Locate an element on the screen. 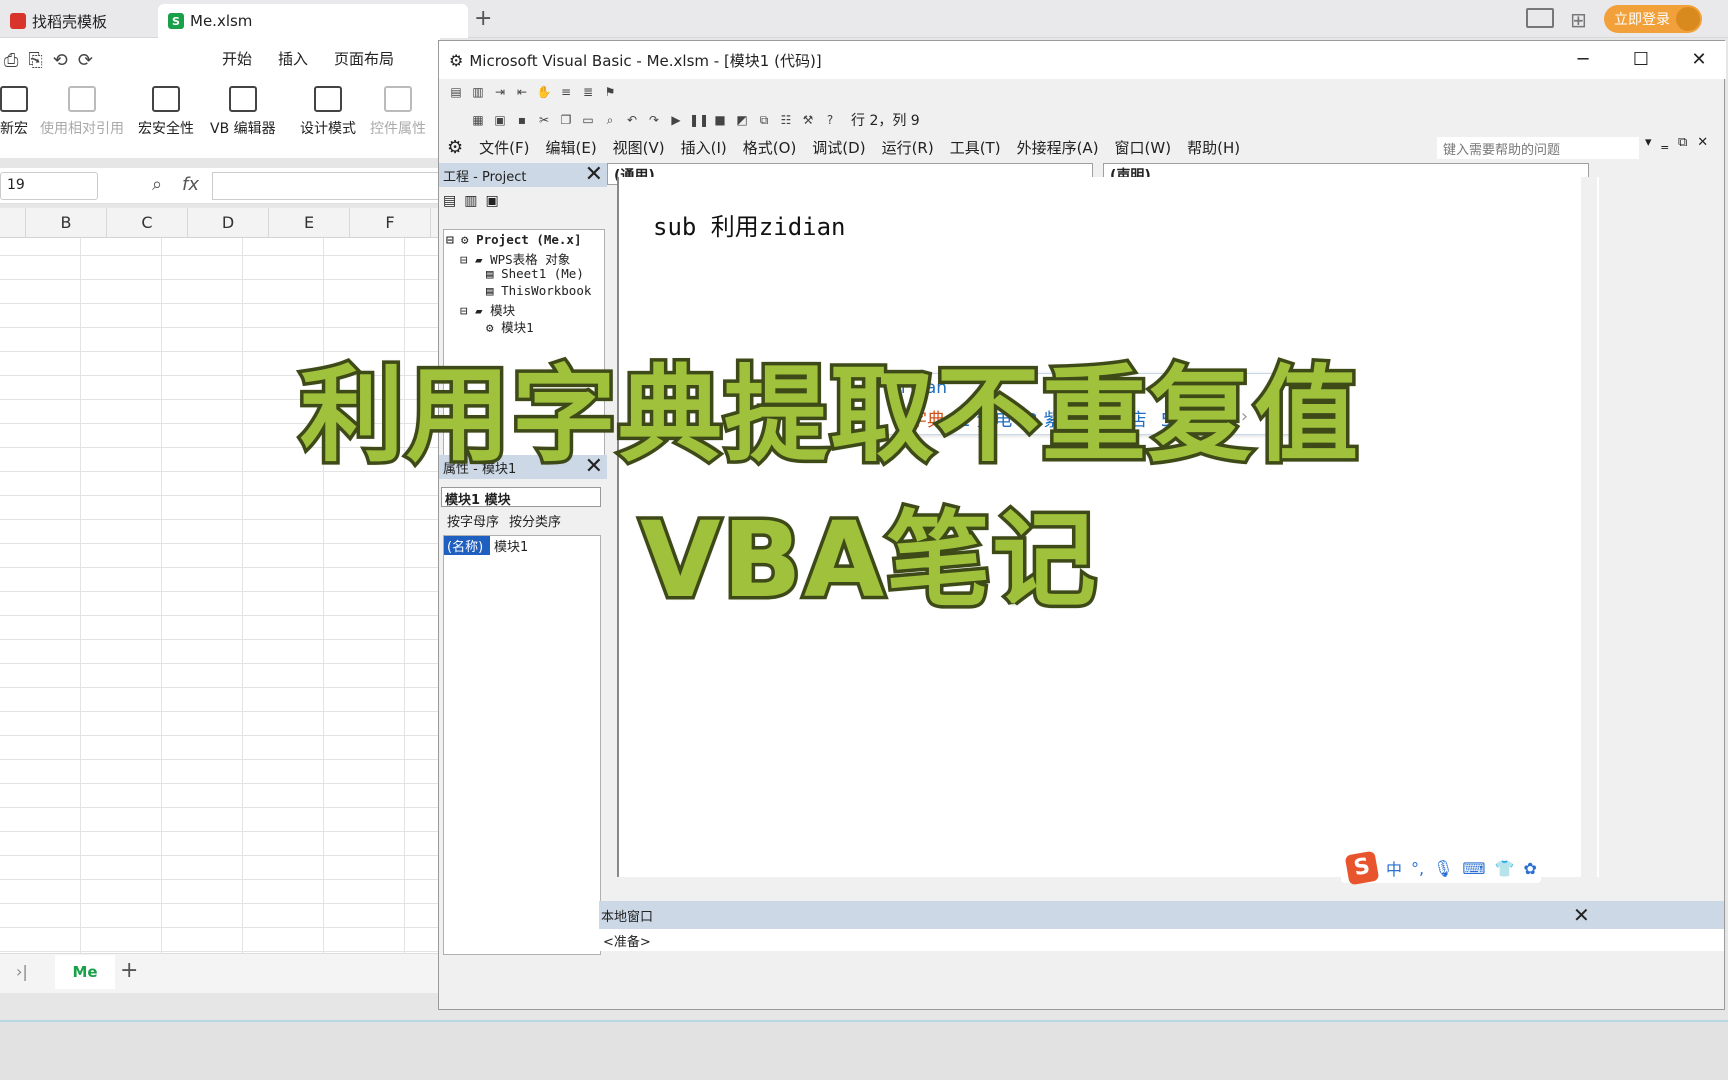  new-macro-button: 新宏 is located at coordinates (14, 112).